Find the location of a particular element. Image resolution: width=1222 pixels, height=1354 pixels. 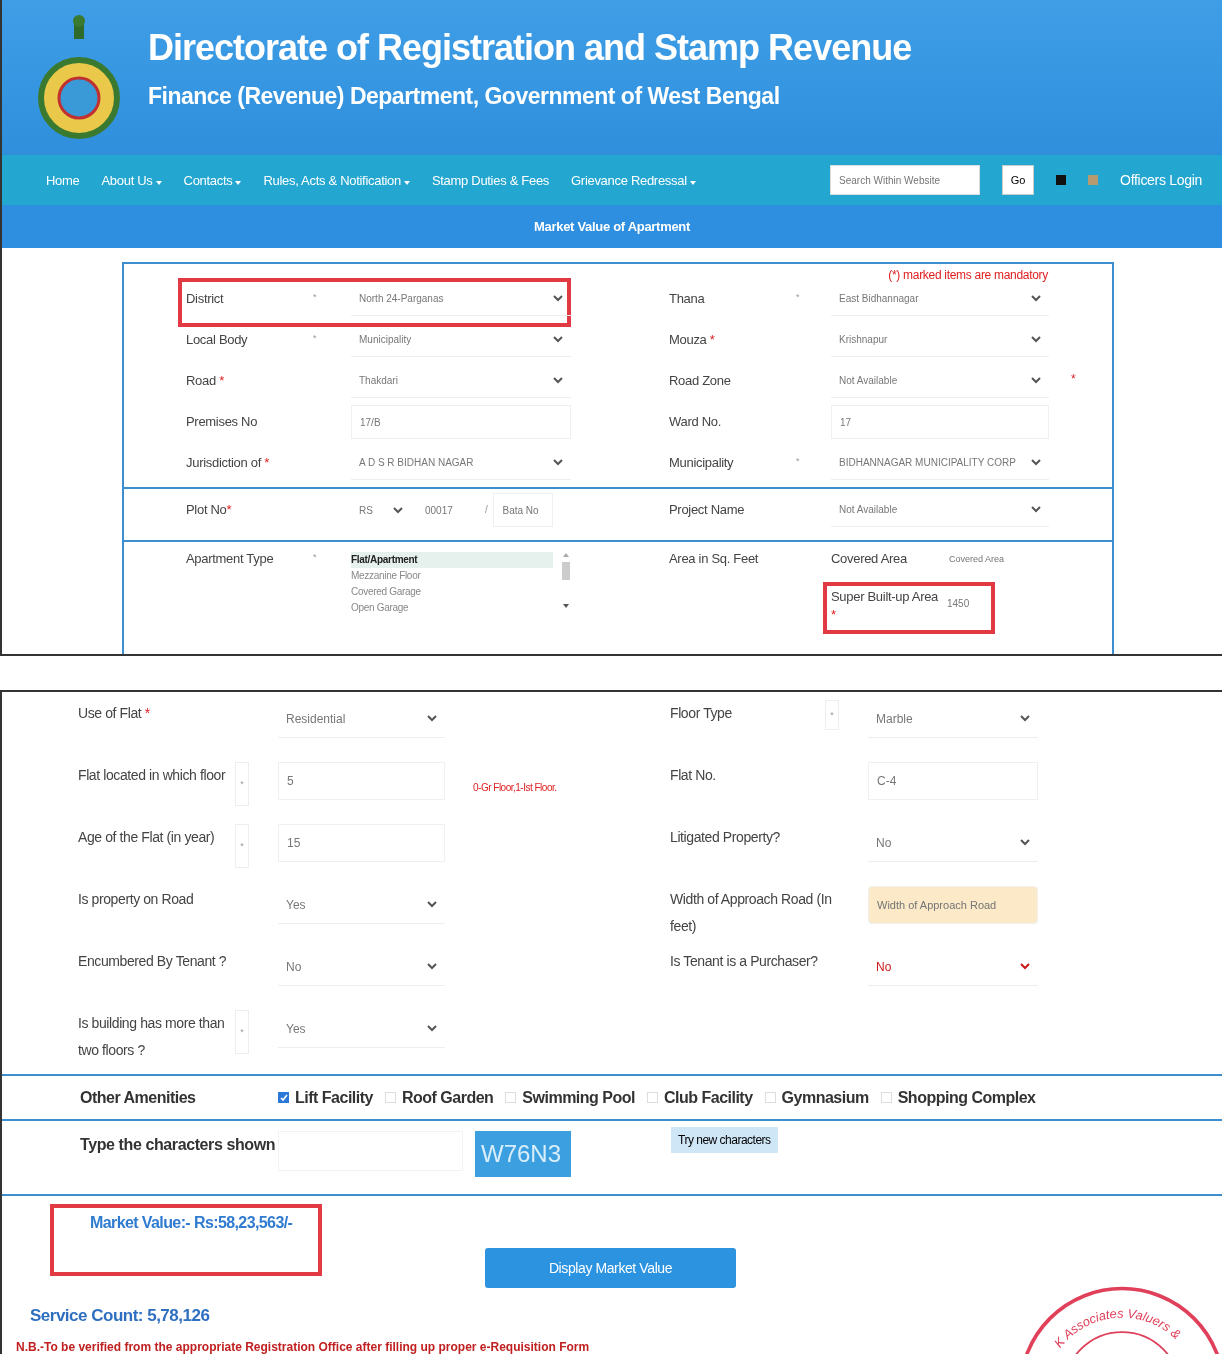

field-label: Litigated Property? is located at coordinates (725, 837).